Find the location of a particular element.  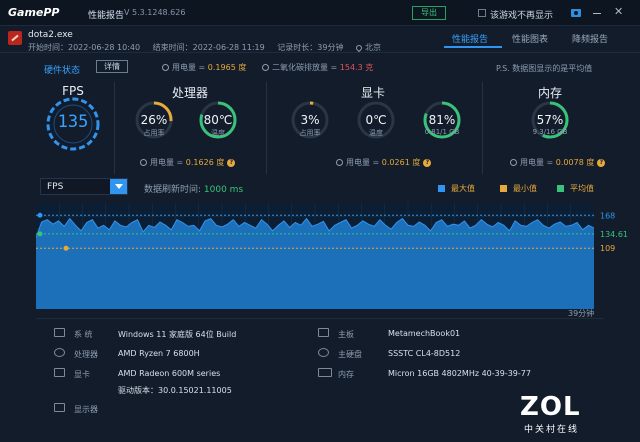

cpu-key: 处理器 is located at coordinates (86, 354).